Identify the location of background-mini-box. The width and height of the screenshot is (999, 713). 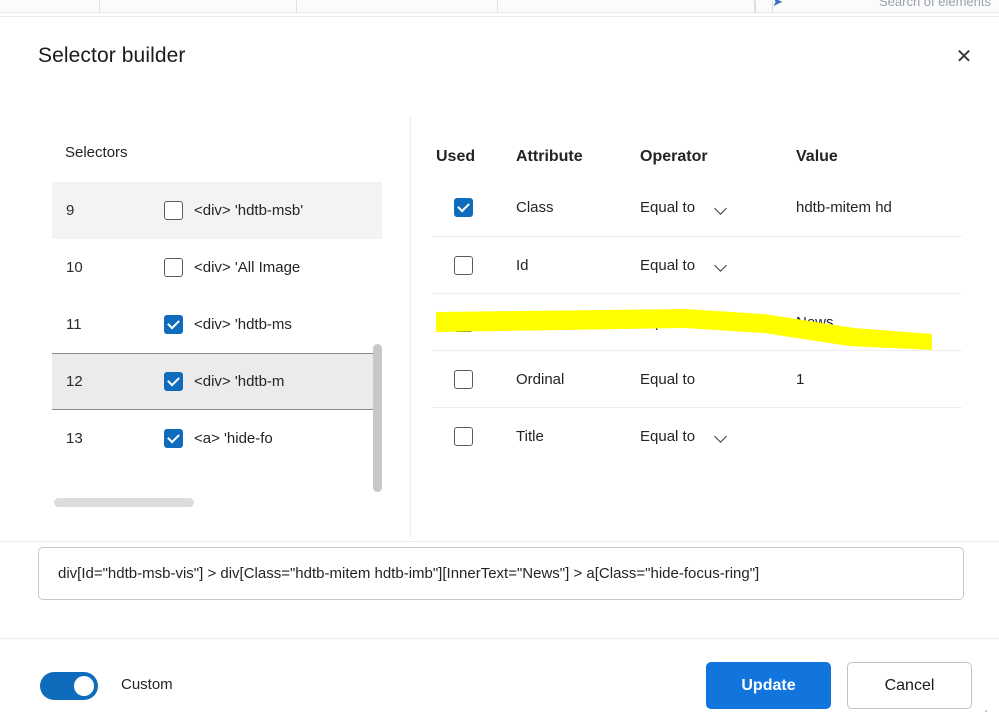
(764, 7).